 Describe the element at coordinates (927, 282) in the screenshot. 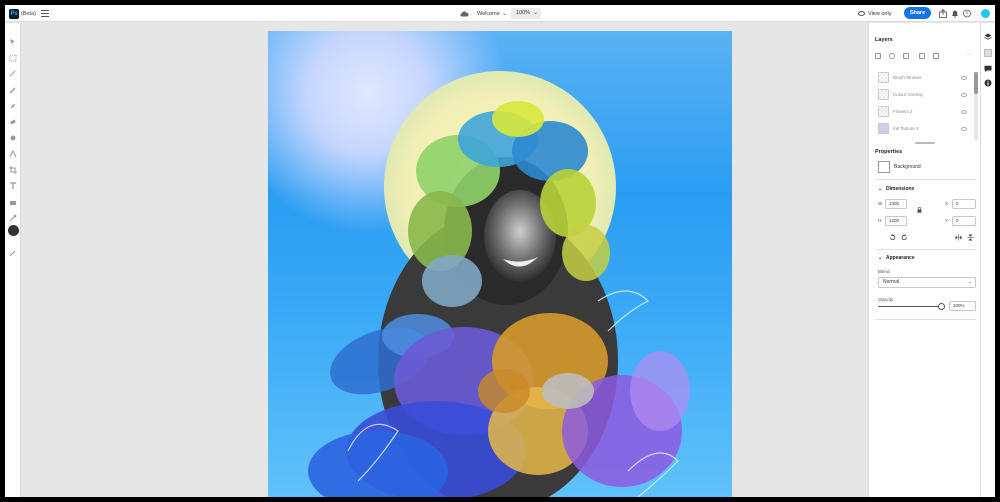

I see `blend-mode-select: Normal ⌄` at that location.